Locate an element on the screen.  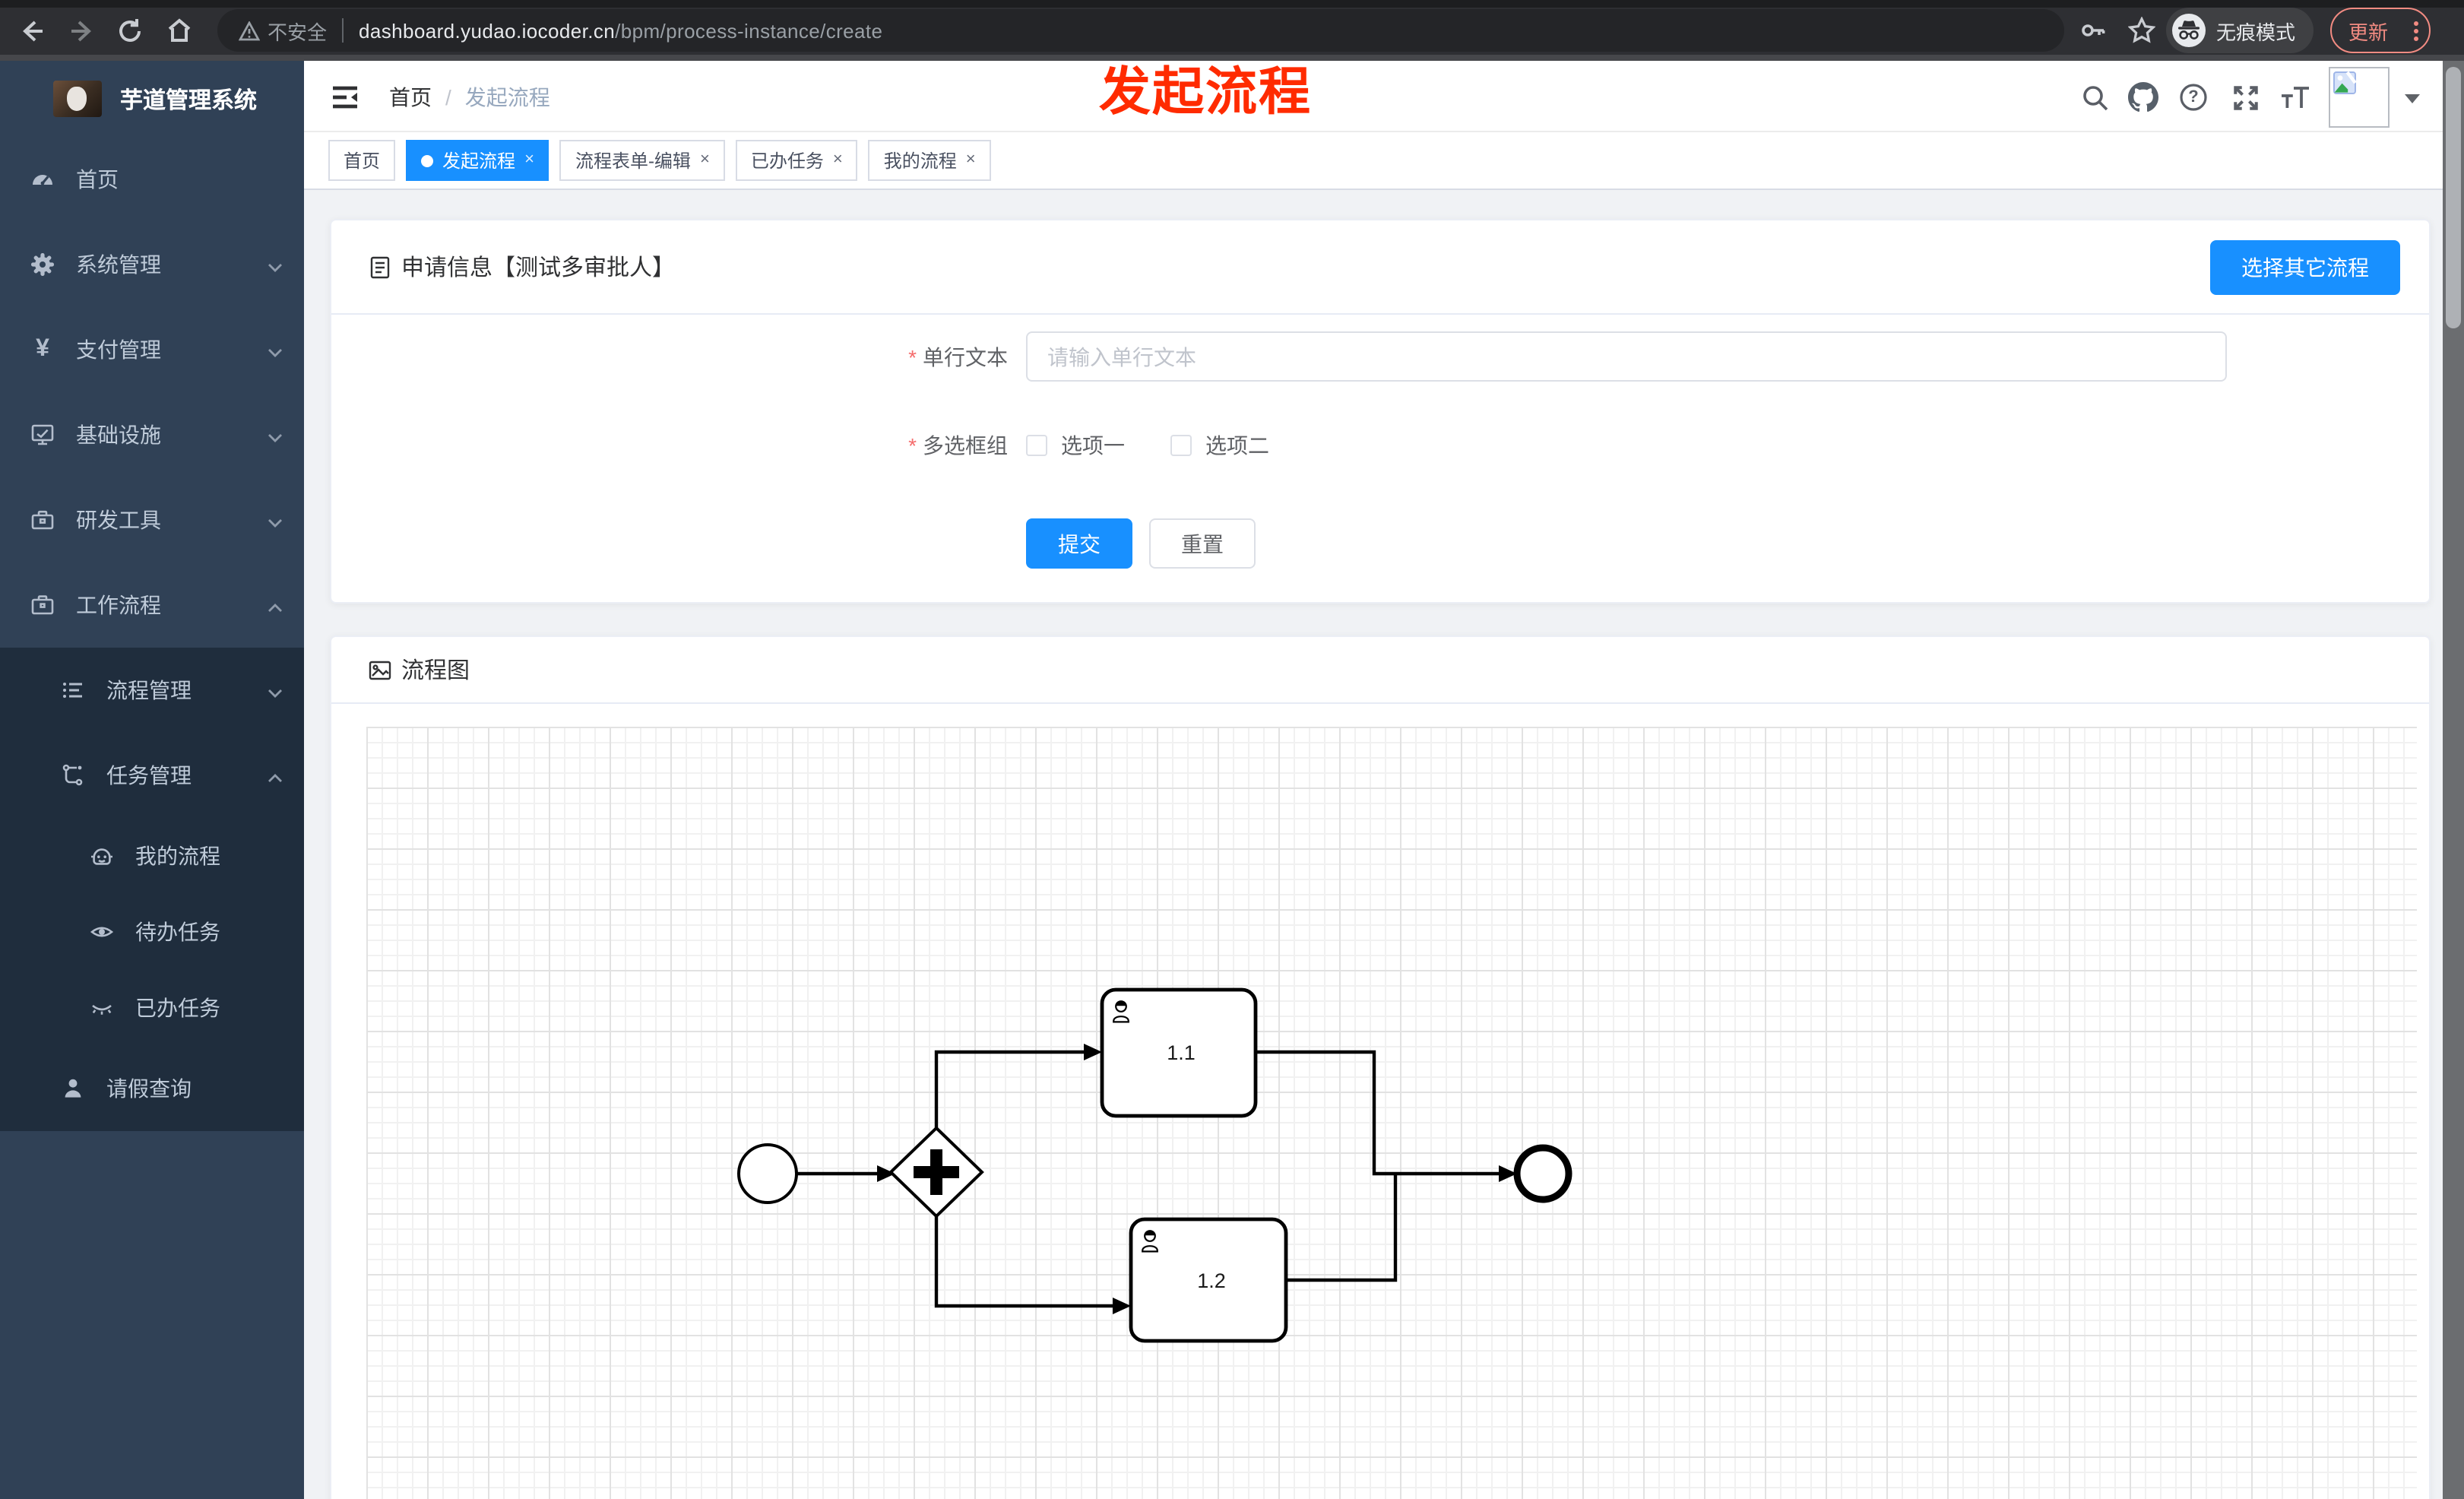
sidebar-item-process-mgmt: 流程管理 is located at coordinates (152, 690).